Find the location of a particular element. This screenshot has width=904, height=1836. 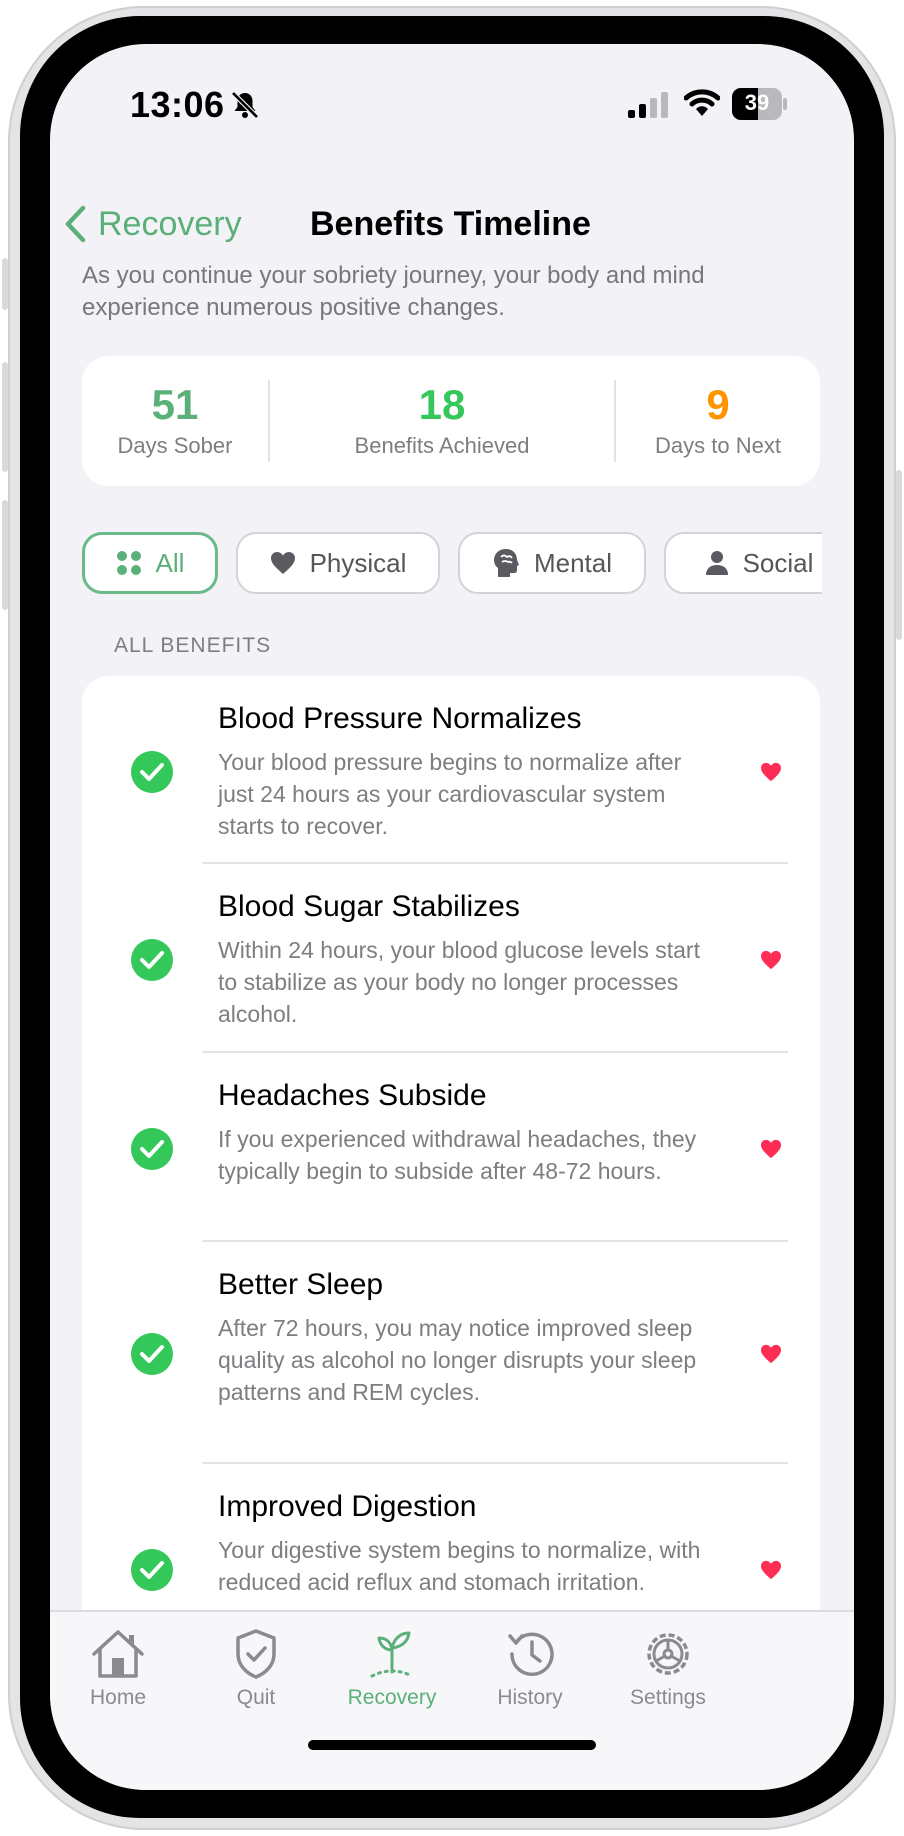

clock-history-icon is located at coordinates (531, 1654).